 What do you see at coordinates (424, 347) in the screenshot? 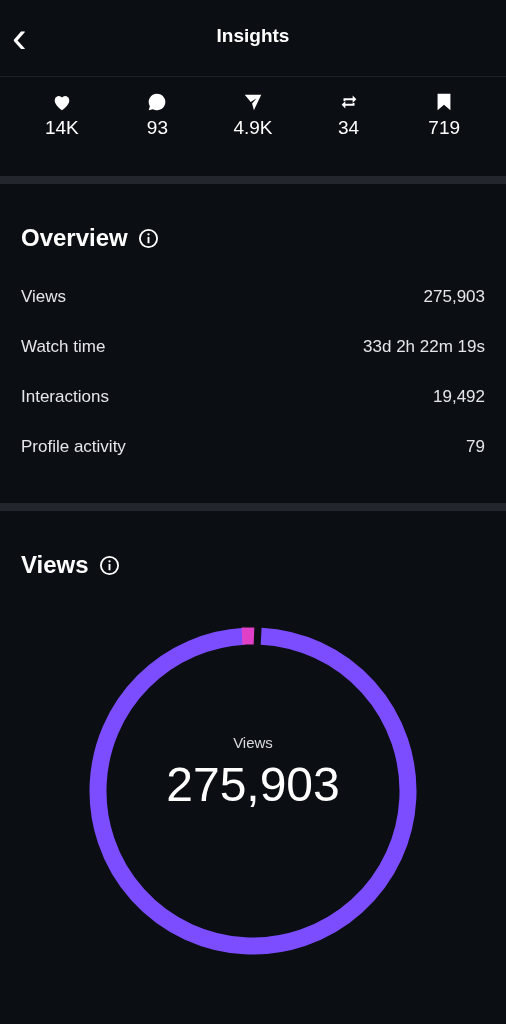
I see `metric-value: 33d 2h 22m 19s` at bounding box center [424, 347].